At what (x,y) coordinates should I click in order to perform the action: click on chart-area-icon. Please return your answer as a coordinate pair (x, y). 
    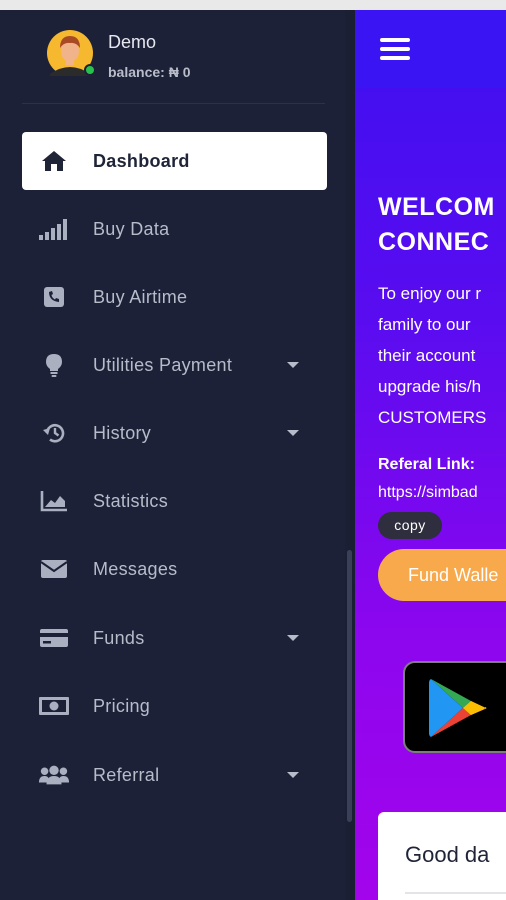
    Looking at the image, I should click on (54, 501).